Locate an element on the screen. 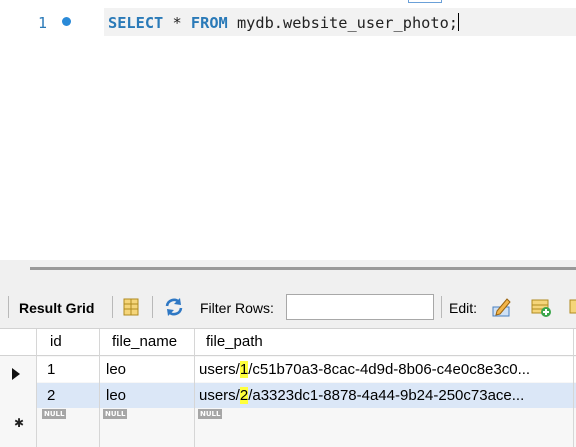  sql-keyword-from: FROM is located at coordinates (209, 23).